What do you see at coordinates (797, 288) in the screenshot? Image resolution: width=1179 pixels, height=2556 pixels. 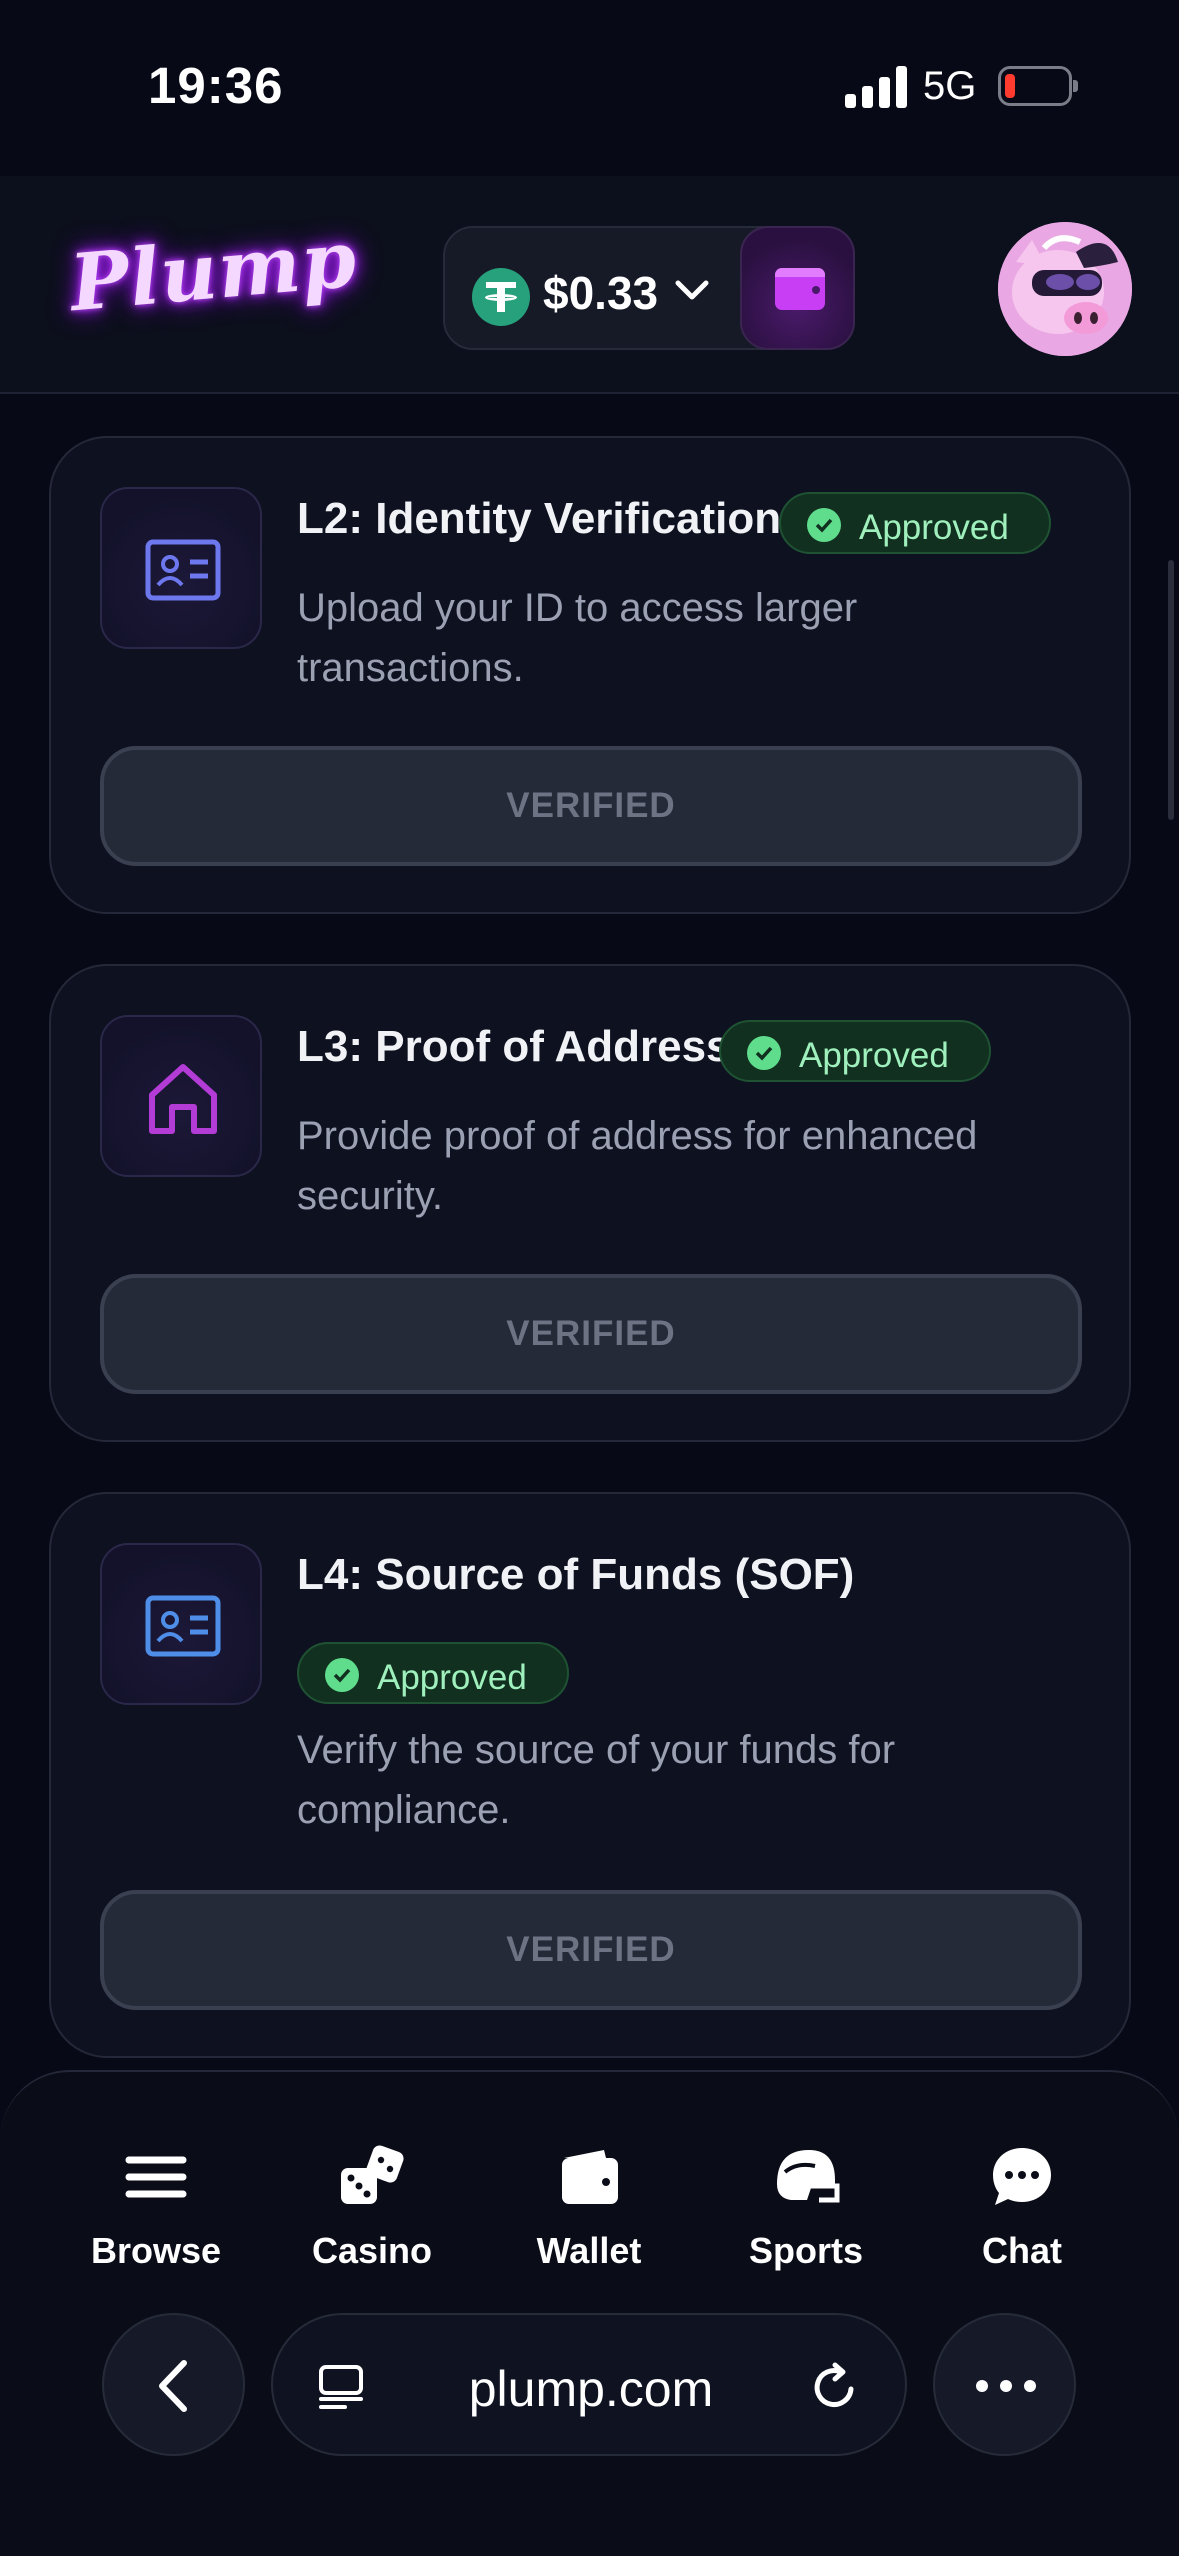 I see `wallet-button` at bounding box center [797, 288].